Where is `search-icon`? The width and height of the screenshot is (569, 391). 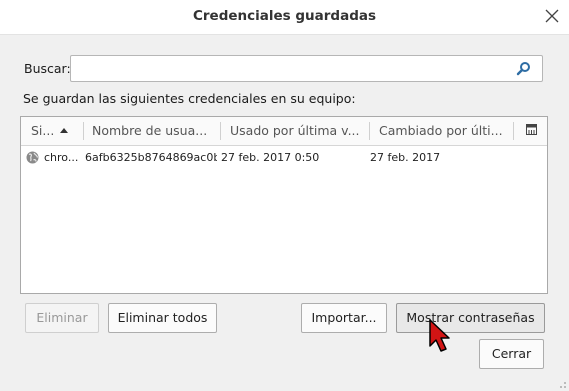 search-icon is located at coordinates (523, 68).